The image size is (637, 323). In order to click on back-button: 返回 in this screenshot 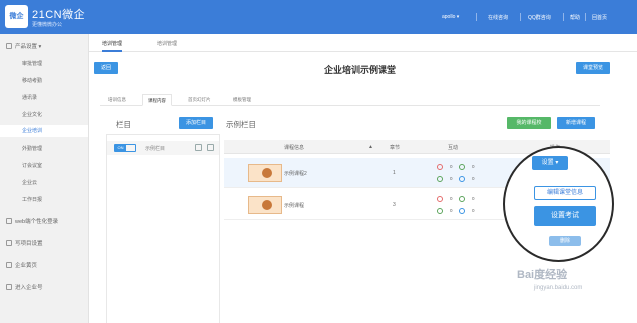, I will do `click(106, 68)`.